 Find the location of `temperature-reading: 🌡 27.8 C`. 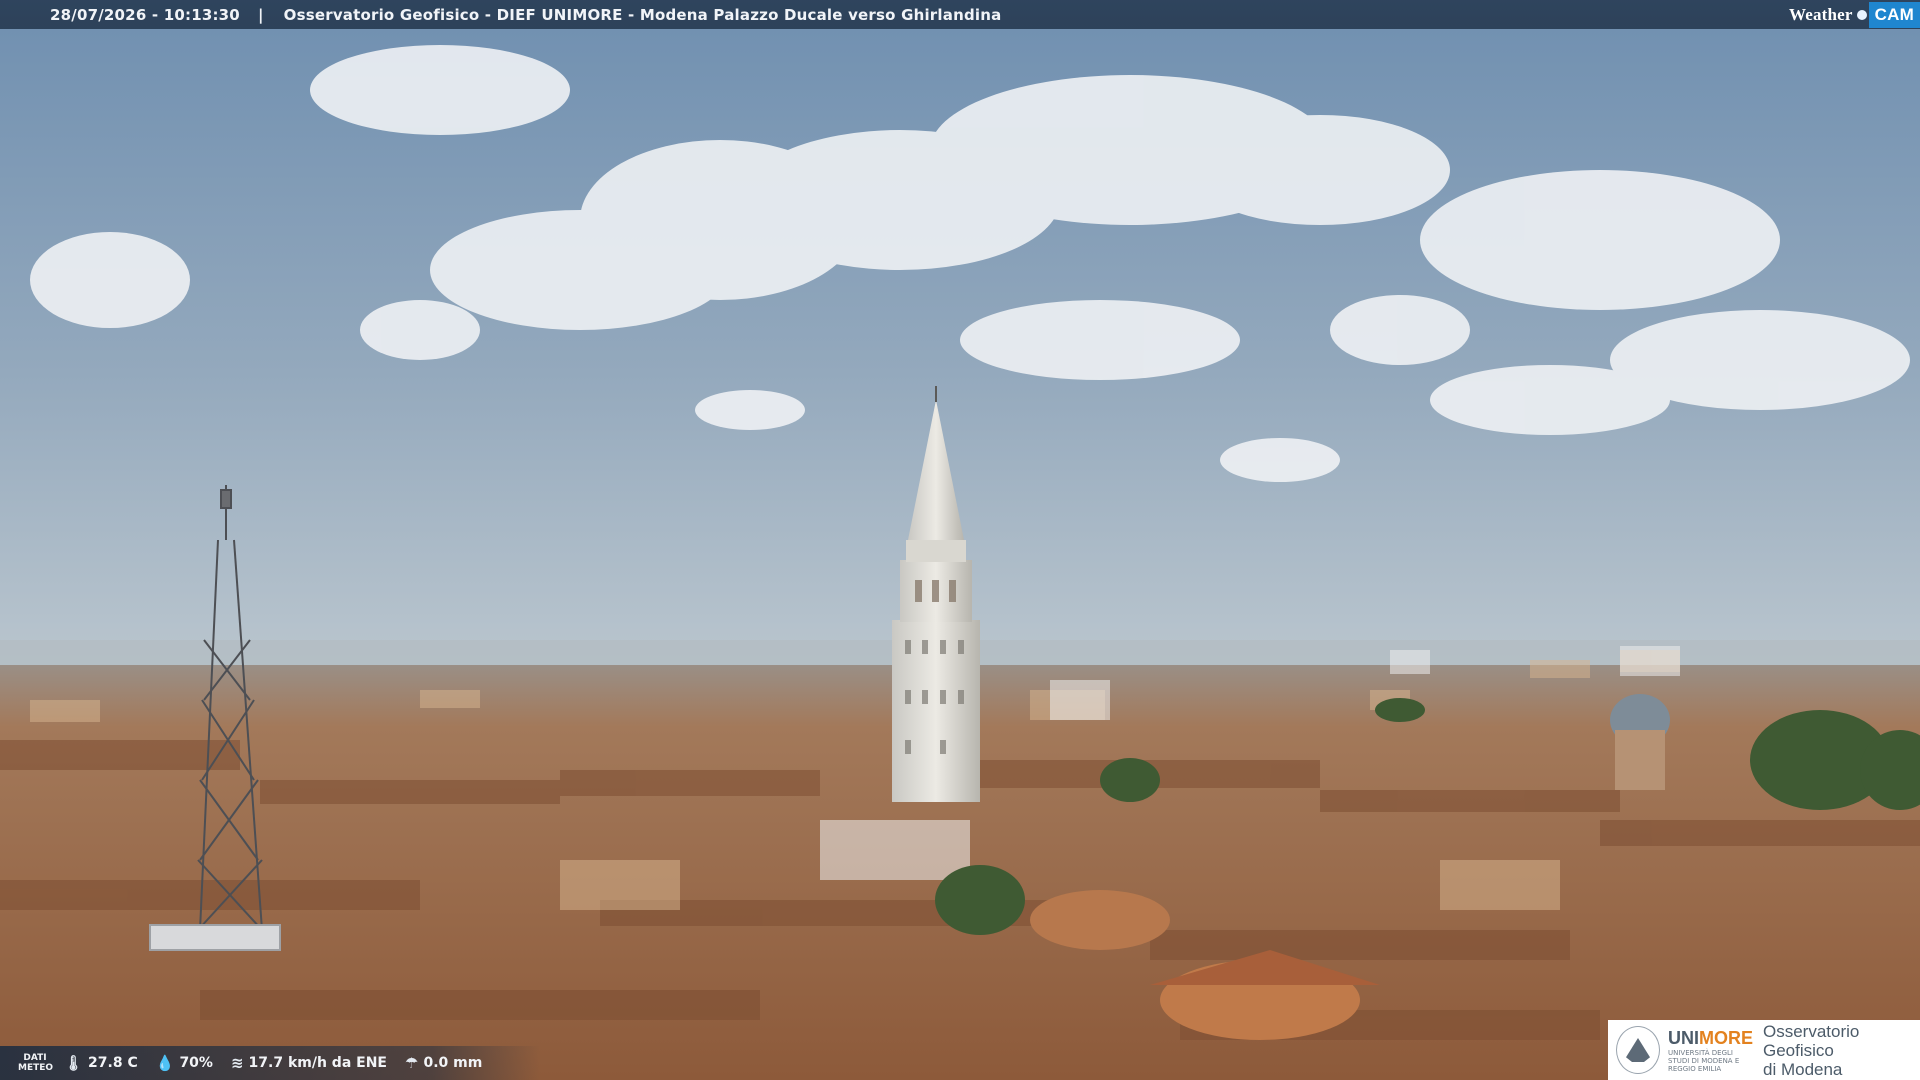

temperature-reading: 🌡 27.8 C is located at coordinates (101, 1063).